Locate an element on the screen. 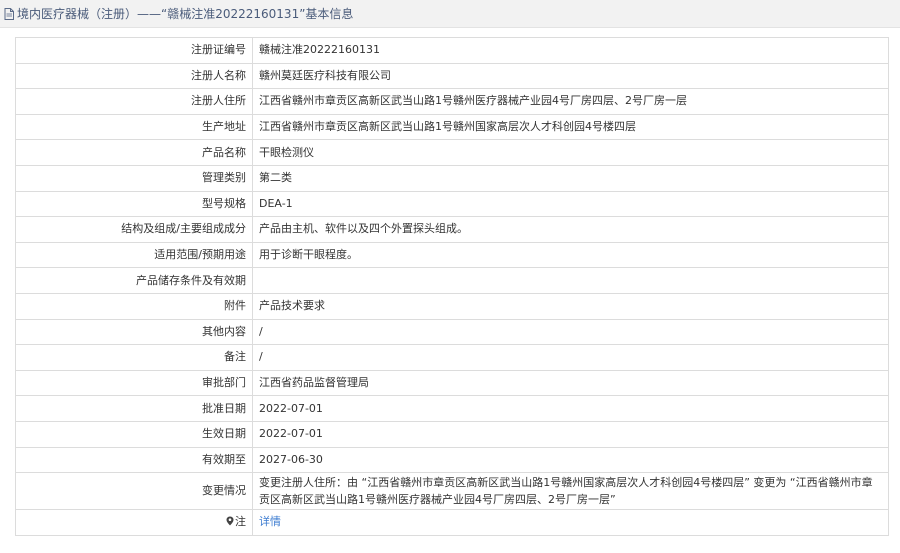 This screenshot has width=900, height=553. table-row: 产品名称 干眼检测仪 is located at coordinates (452, 152).